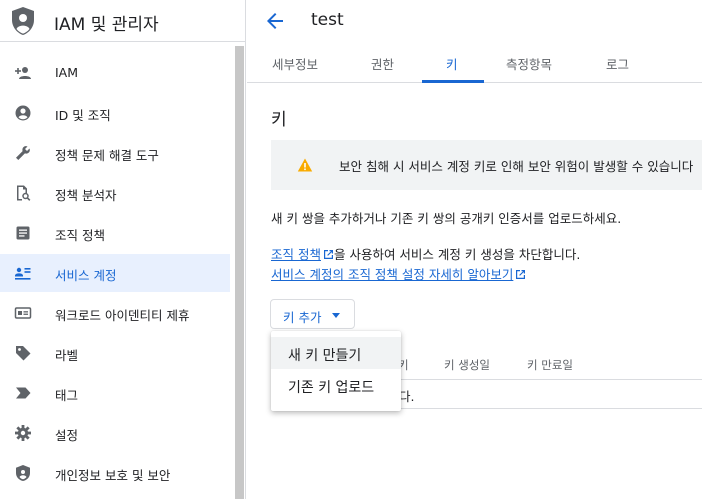  Describe the element at coordinates (23, 353) in the screenshot. I see `label-icon` at that location.